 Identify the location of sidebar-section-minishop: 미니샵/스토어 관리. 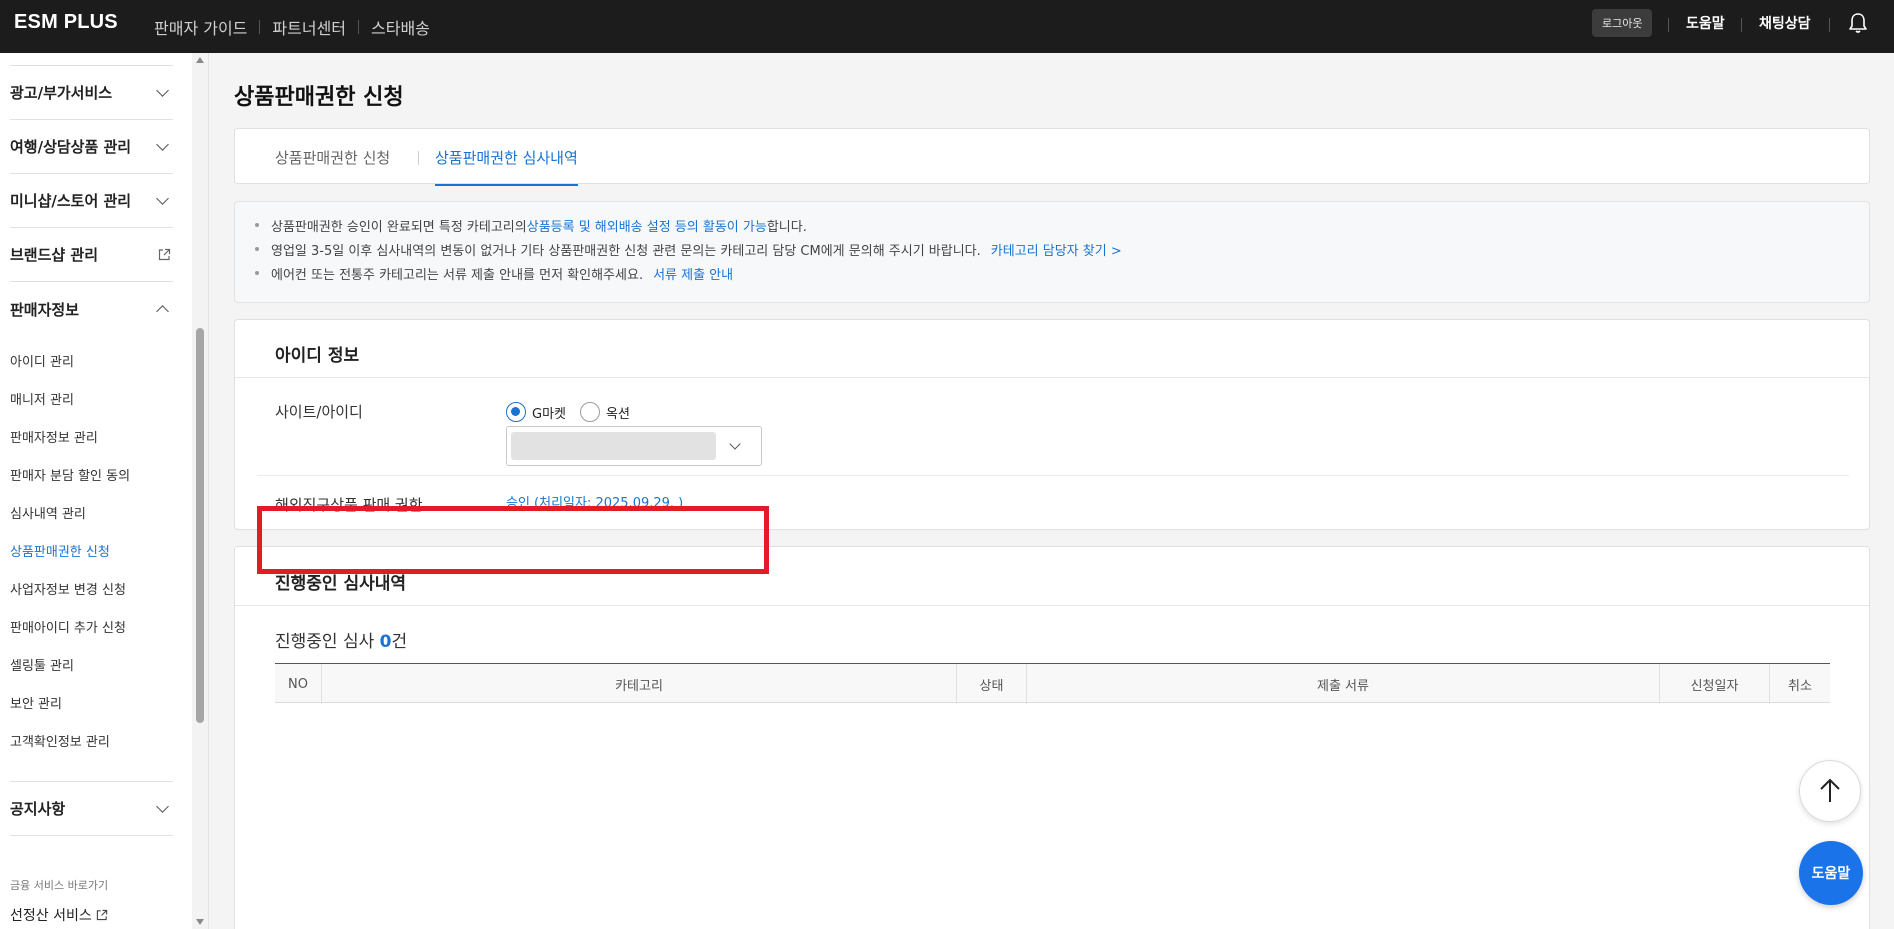
(91, 201).